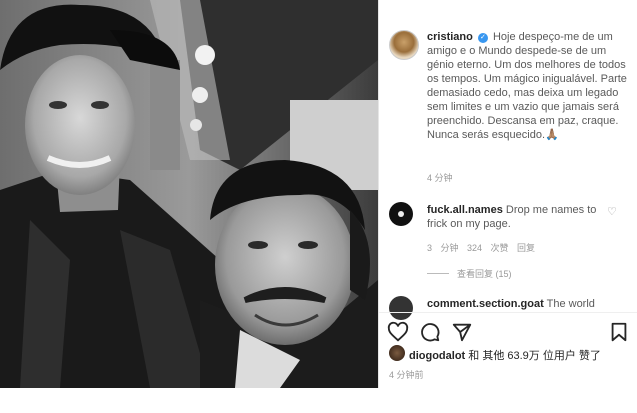 This screenshot has width=637, height=413. What do you see at coordinates (318, 400) in the screenshot?
I see `bottom-strip` at bounding box center [318, 400].